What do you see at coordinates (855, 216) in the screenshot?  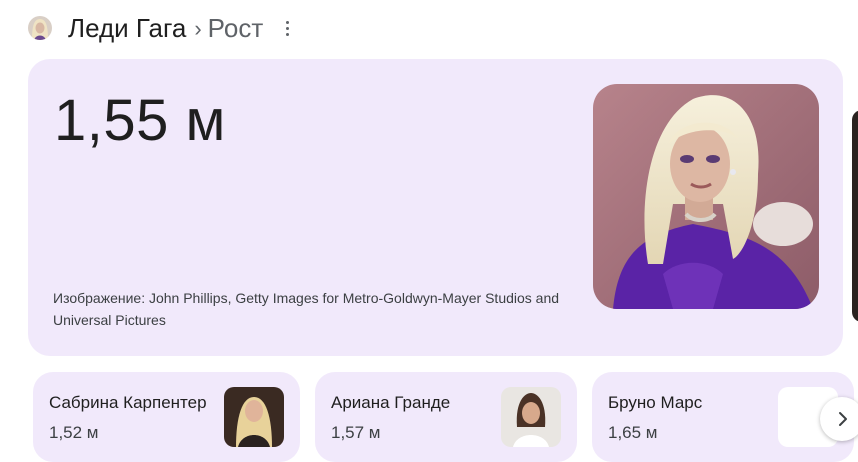 I see `next-card-peek` at bounding box center [855, 216].